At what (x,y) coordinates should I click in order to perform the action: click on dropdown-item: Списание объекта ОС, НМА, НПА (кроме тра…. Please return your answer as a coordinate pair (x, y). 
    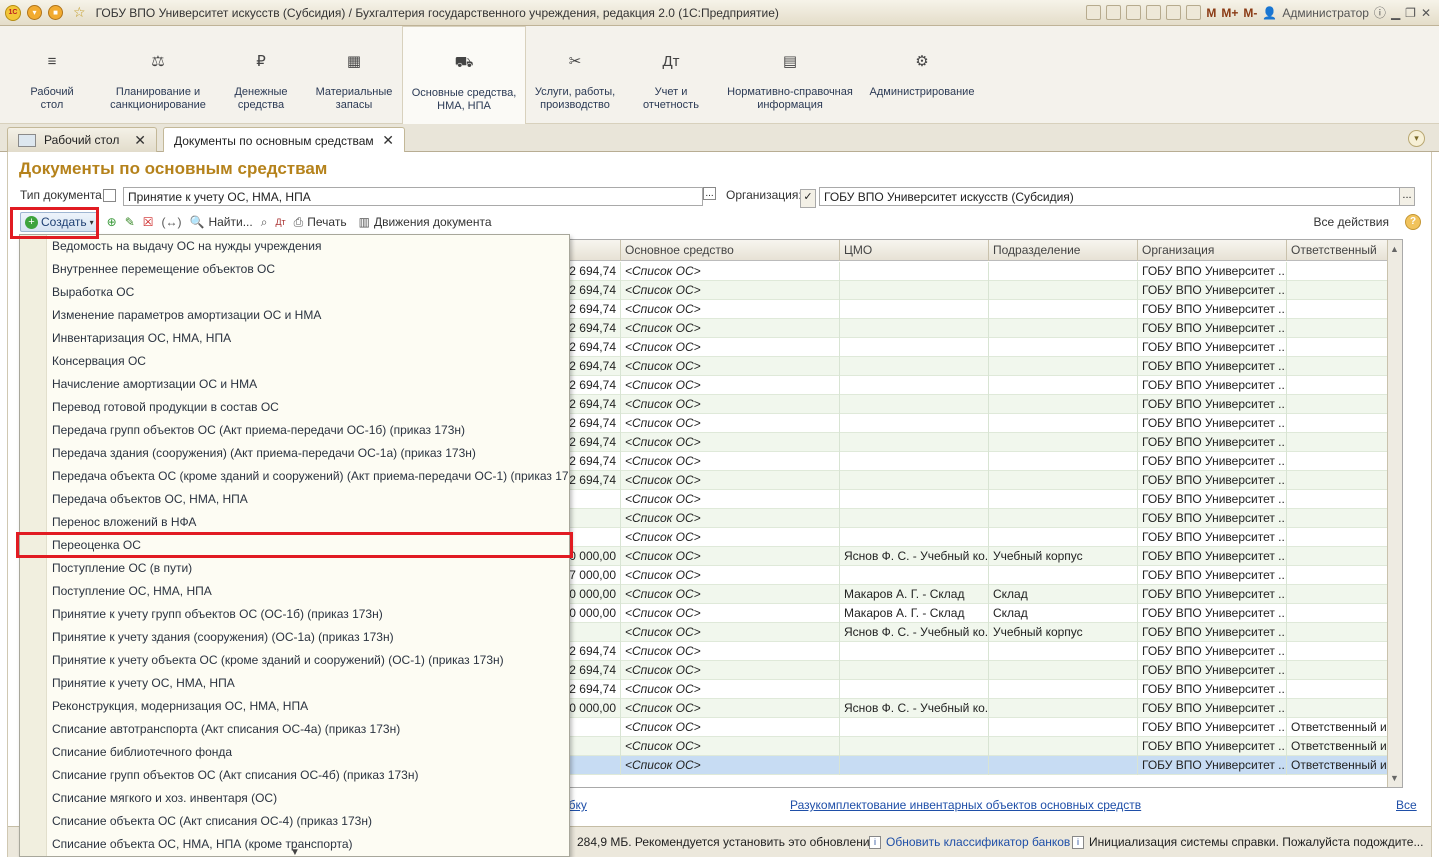
    Looking at the image, I should click on (202, 844).